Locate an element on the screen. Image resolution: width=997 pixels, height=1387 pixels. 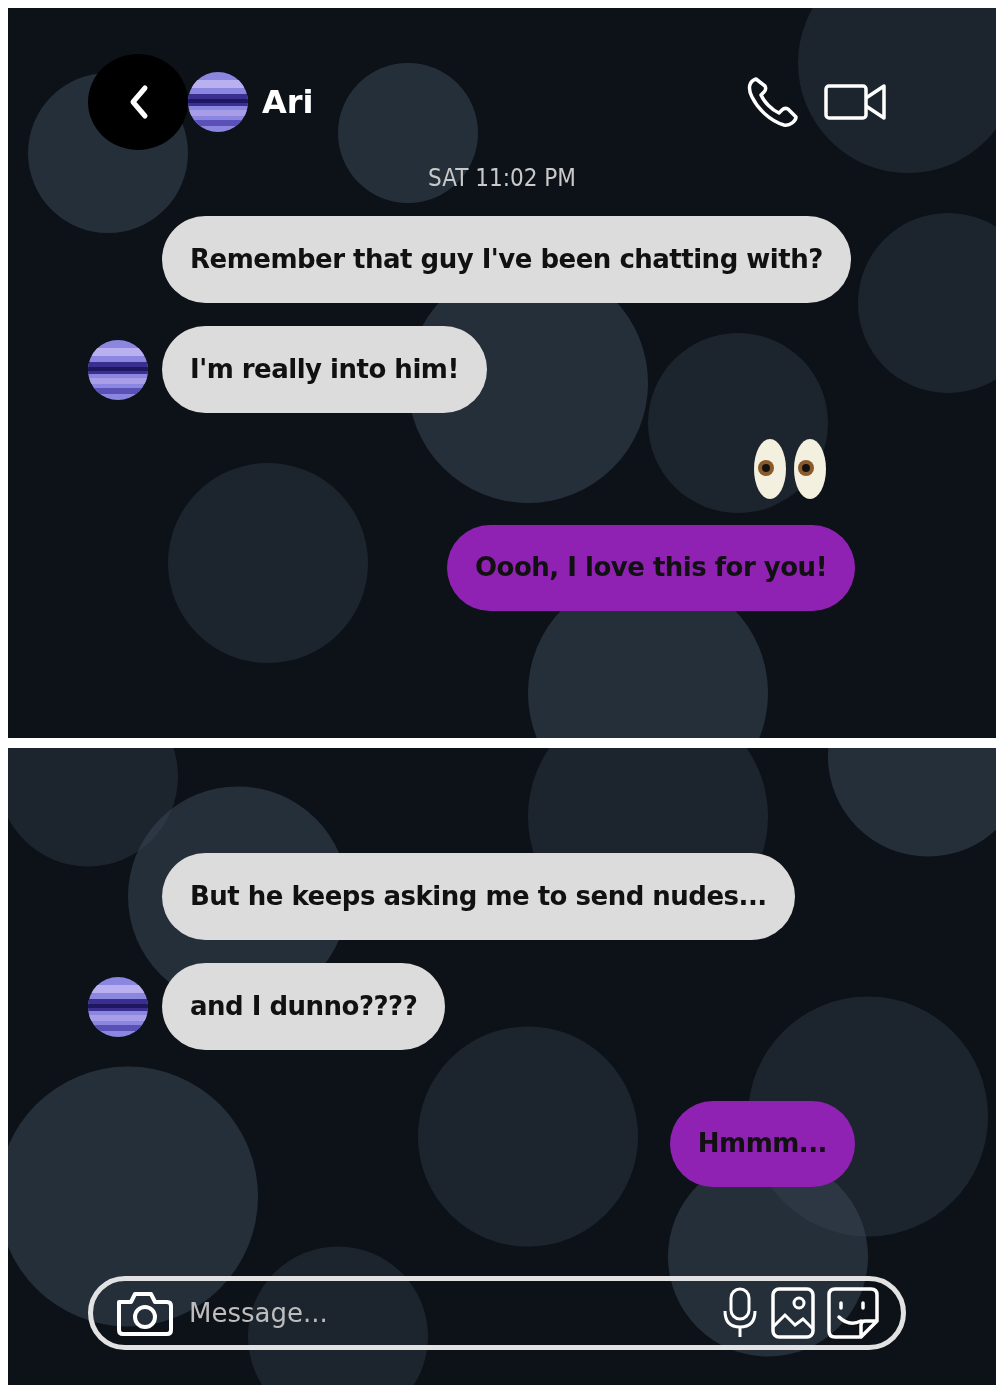
message-bubble: Remember that guy I've been chatting with? is located at coordinates (506, 260).